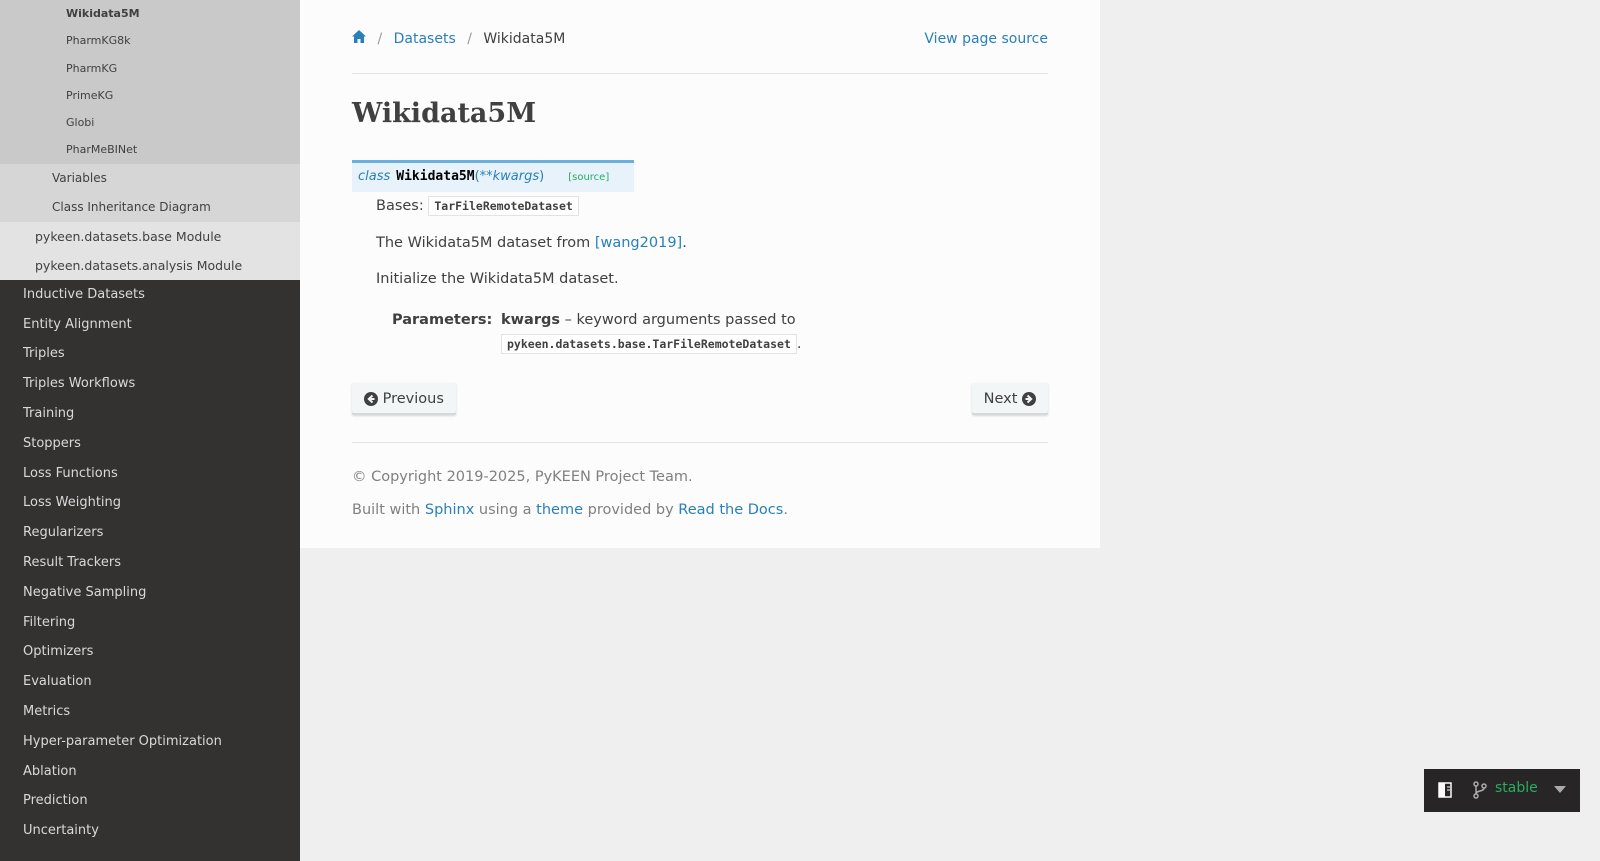 This screenshot has width=1600, height=861. Describe the element at coordinates (505, 510) in the screenshot. I see `using-a-text: using a` at that location.